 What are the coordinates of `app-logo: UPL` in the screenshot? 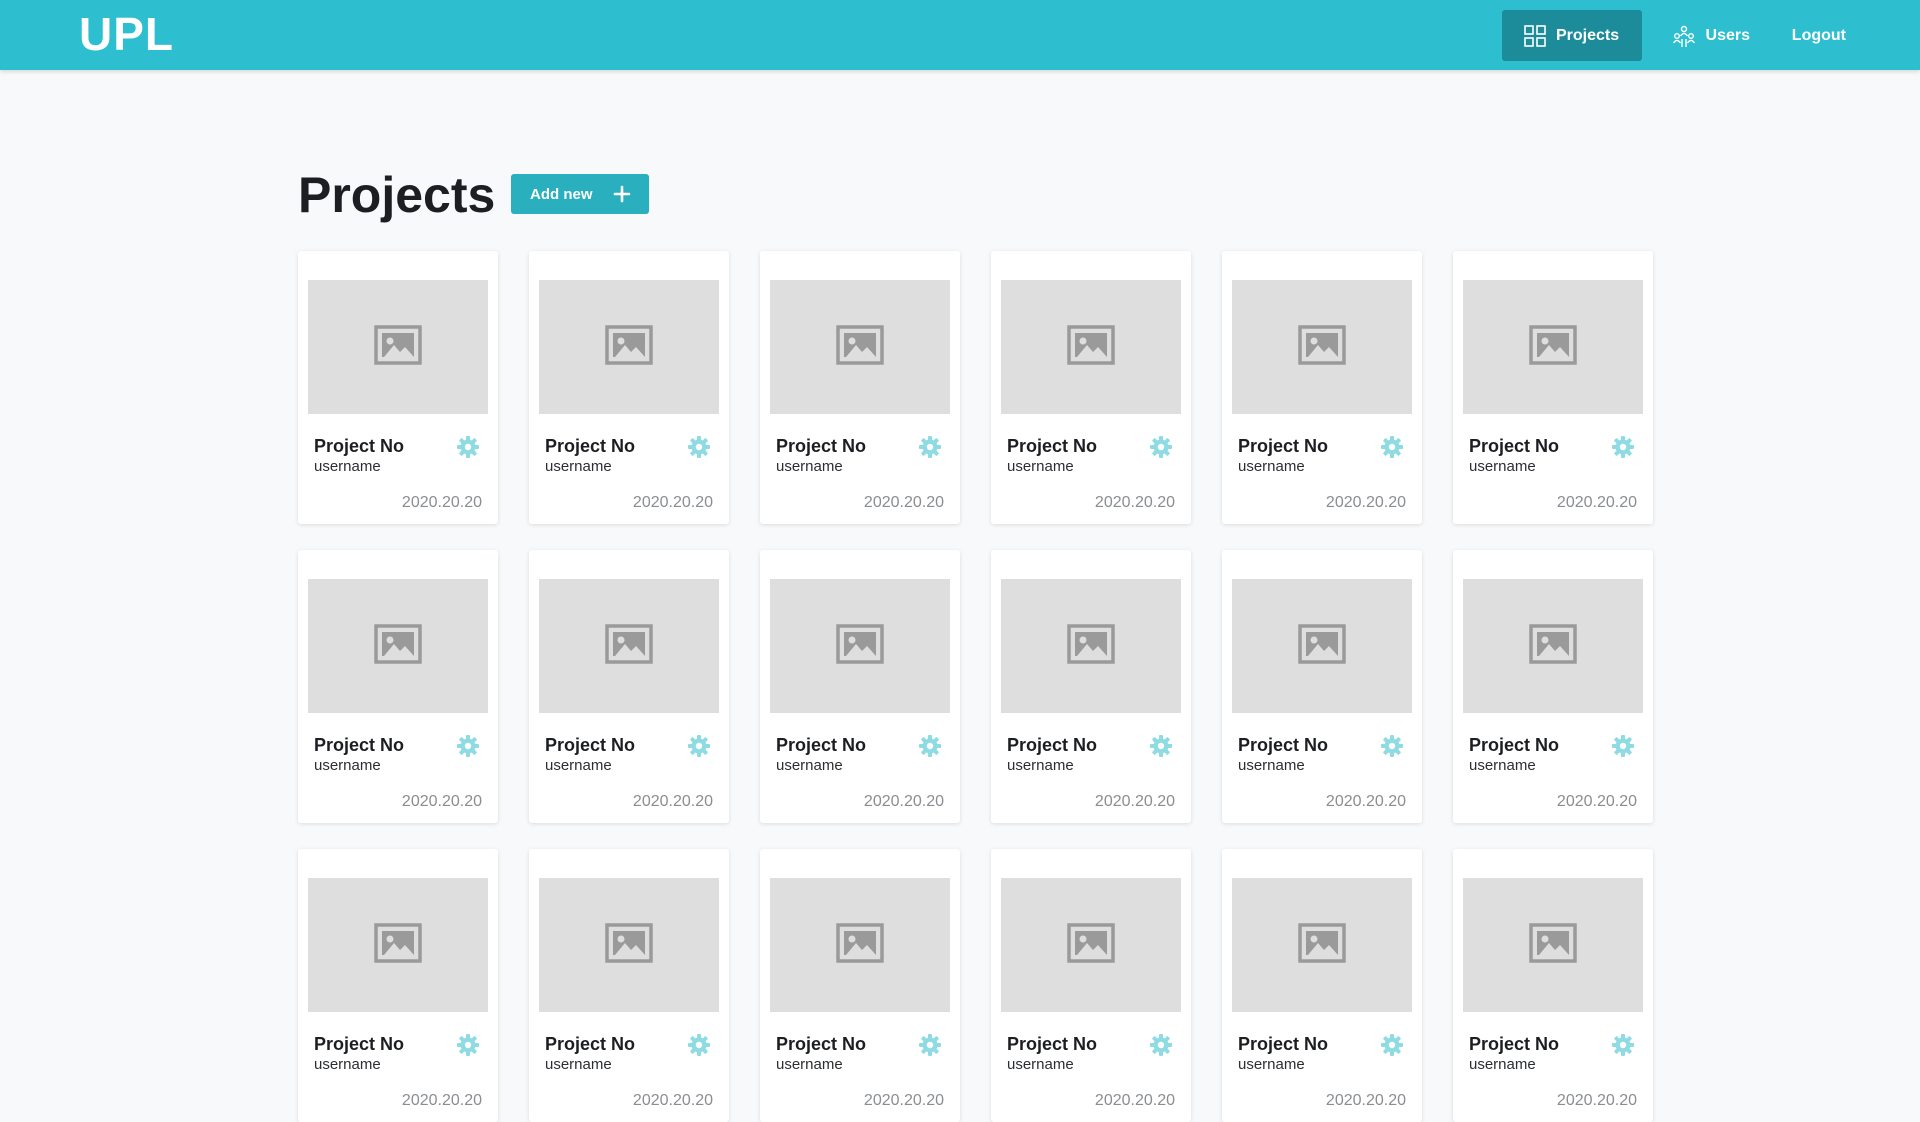 It's located at (126, 34).